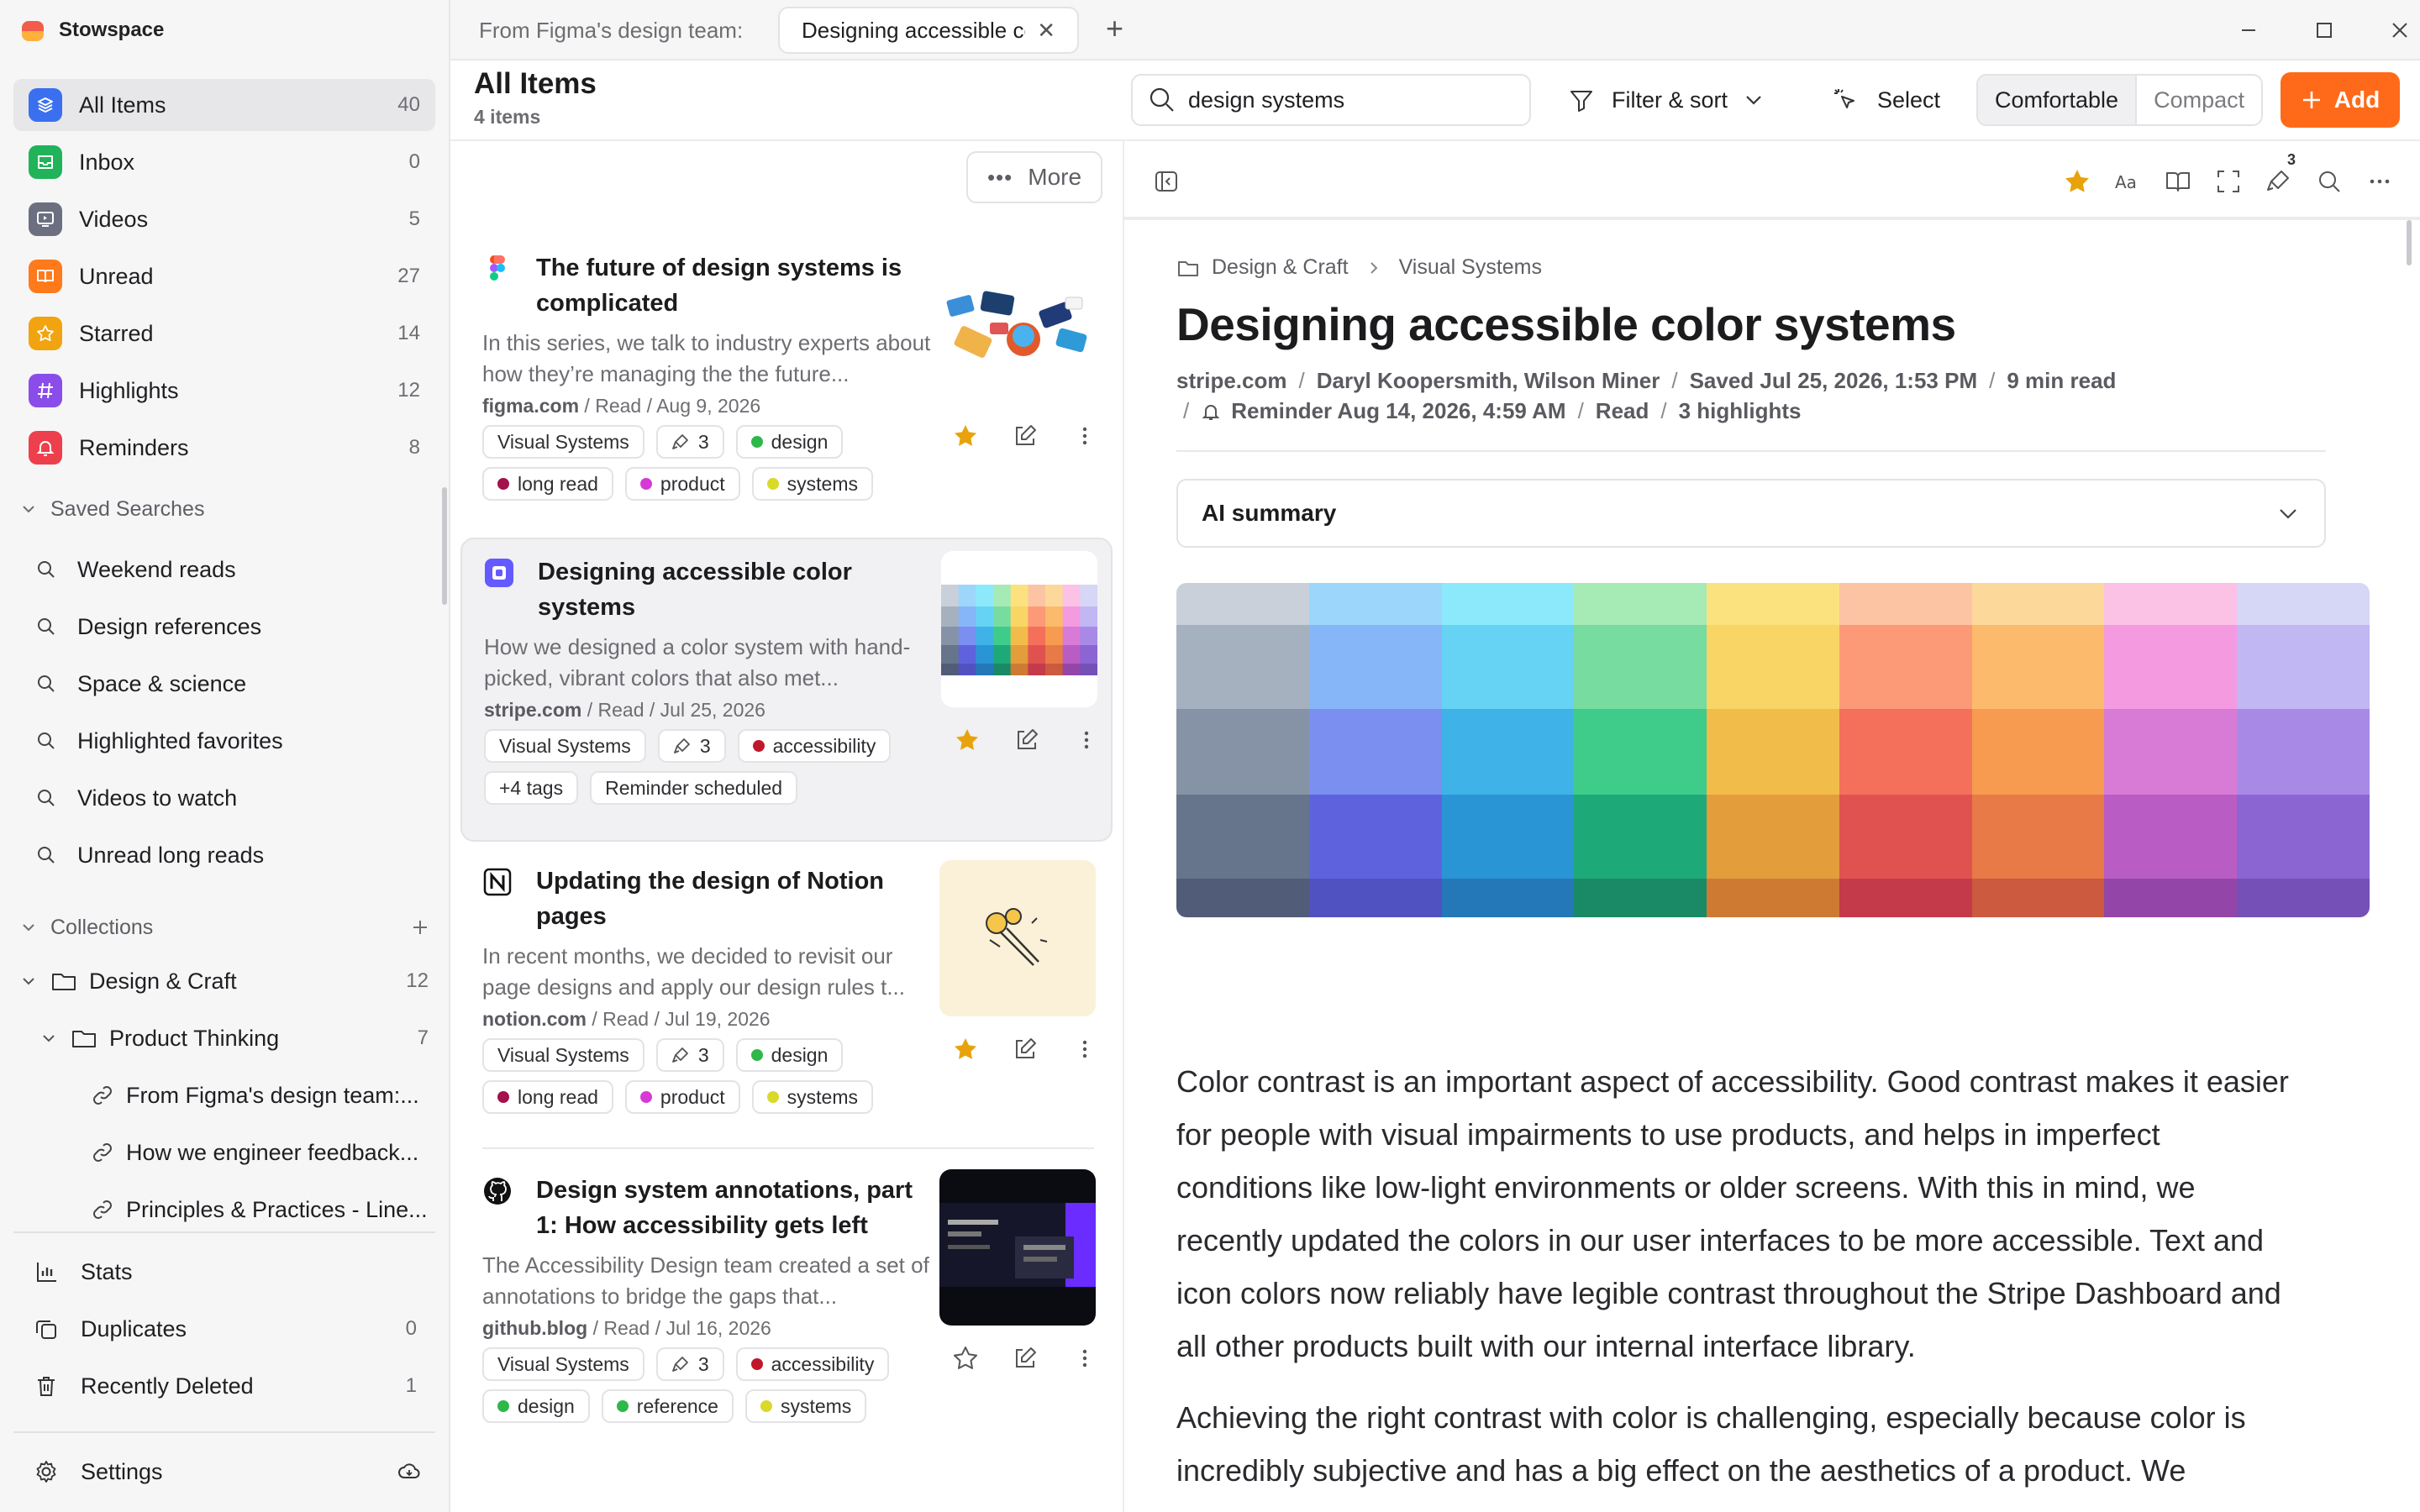  What do you see at coordinates (965, 1358) in the screenshot?
I see `star-outline-icon` at bounding box center [965, 1358].